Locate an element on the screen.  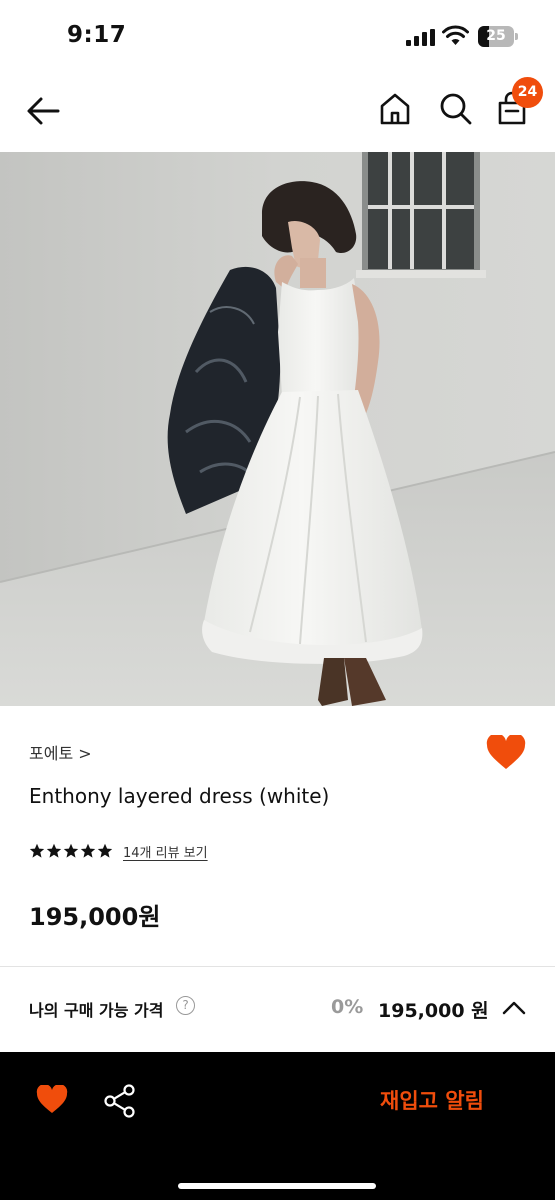
my-price-row: 나의 구매 가능 가격 ? 0% 195,000 원 is located at coordinates (277, 1009).